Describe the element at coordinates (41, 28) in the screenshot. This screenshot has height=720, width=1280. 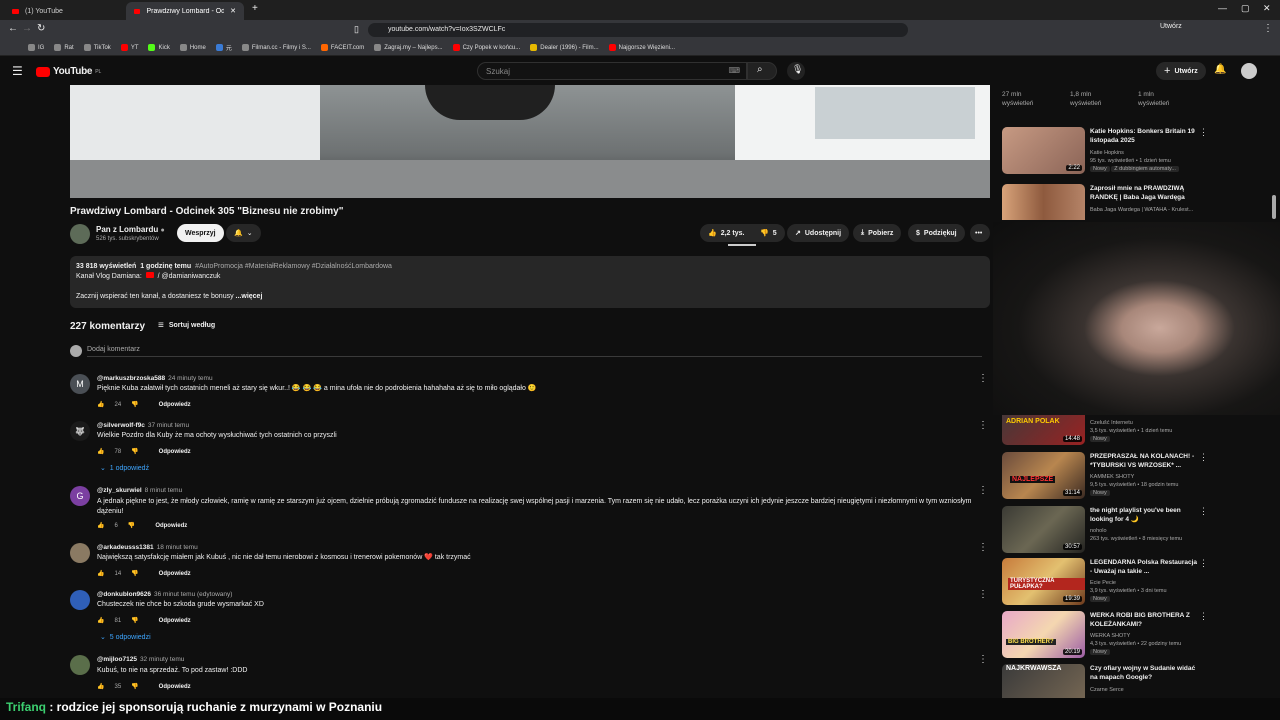
I see `reload-icon: ↻` at that location.